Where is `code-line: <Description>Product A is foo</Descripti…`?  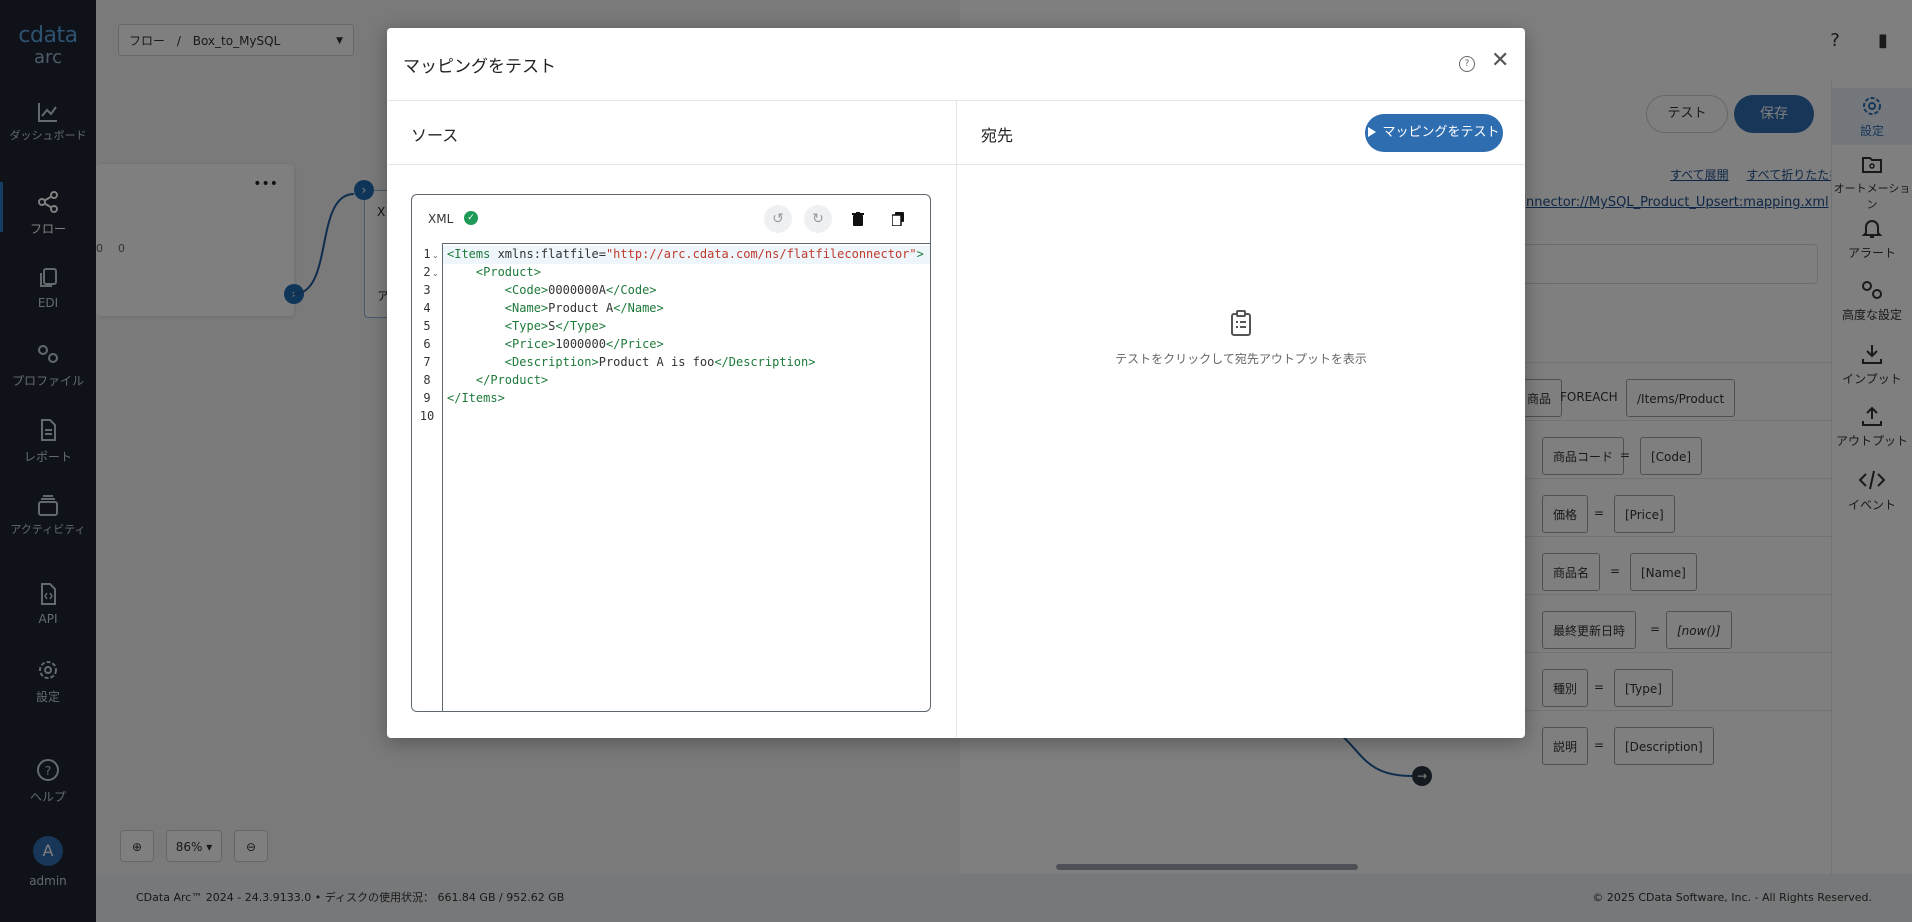
code-line: <Description>Product A is foo</Descripti… is located at coordinates (631, 362).